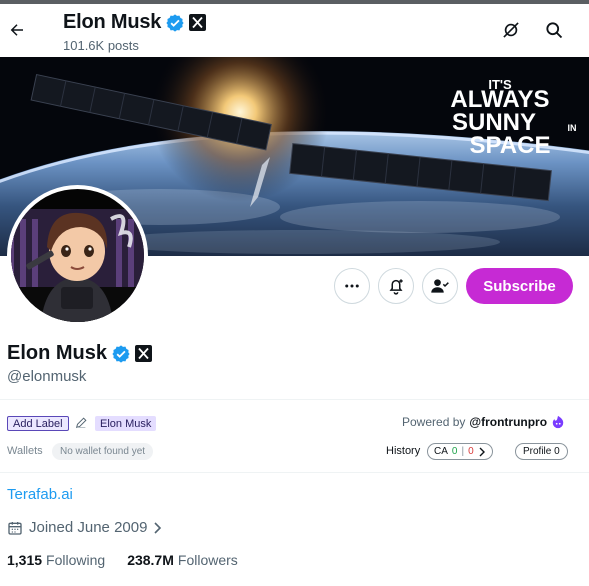  I want to click on following-label: Following, so click(75, 560).